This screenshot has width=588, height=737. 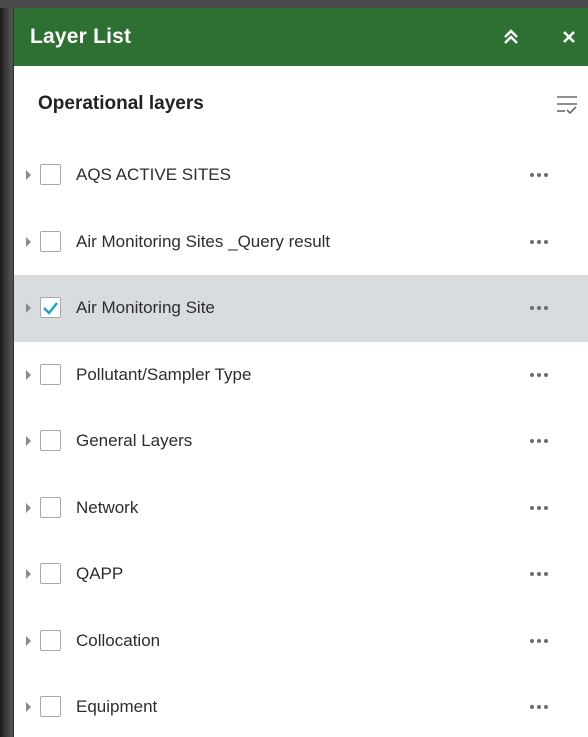 I want to click on layer-label: Equipment, so click(x=117, y=707).